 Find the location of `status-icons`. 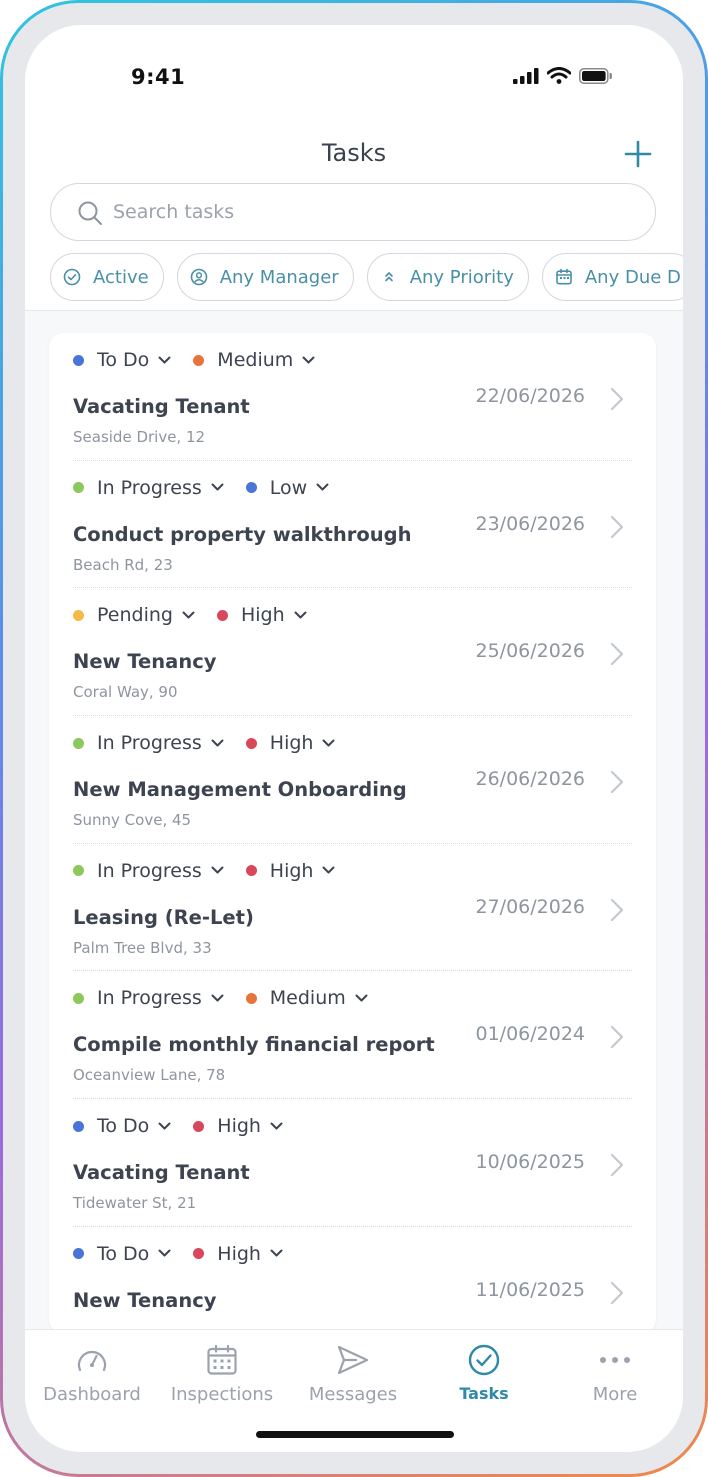

status-icons is located at coordinates (563, 75).